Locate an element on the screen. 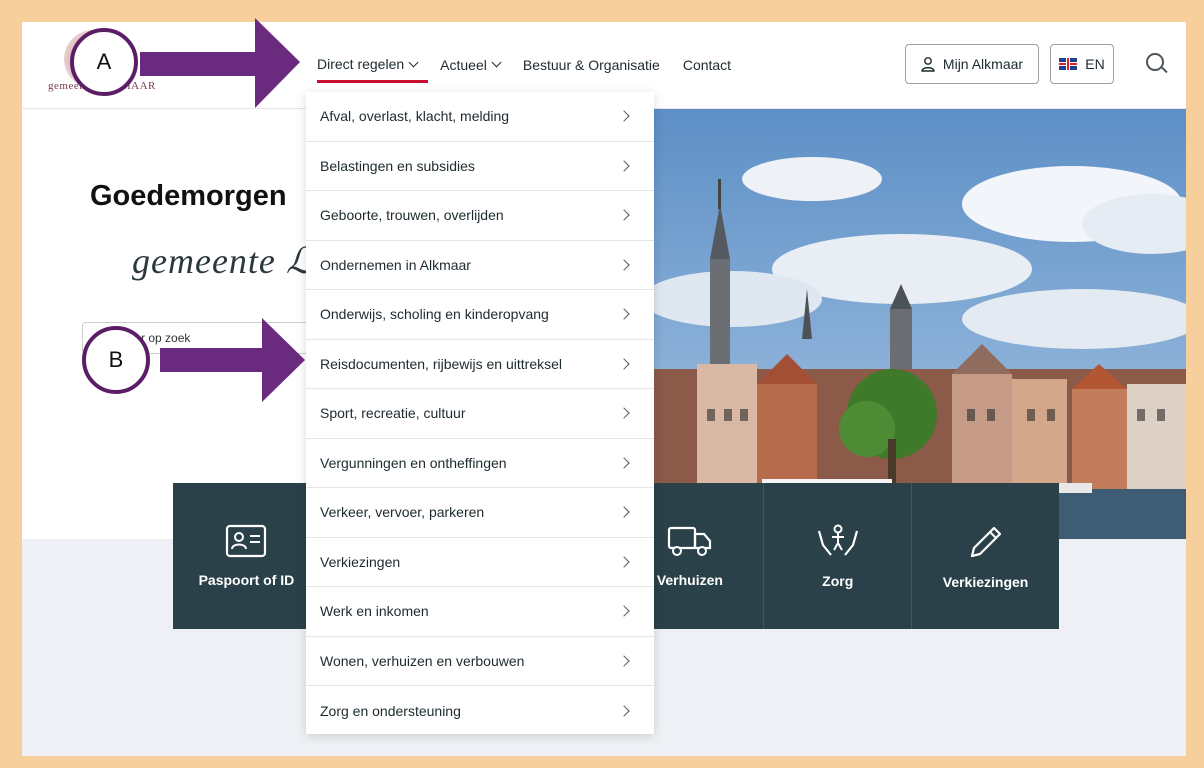  menu-item-werk: Werk en inkomen is located at coordinates (480, 612).